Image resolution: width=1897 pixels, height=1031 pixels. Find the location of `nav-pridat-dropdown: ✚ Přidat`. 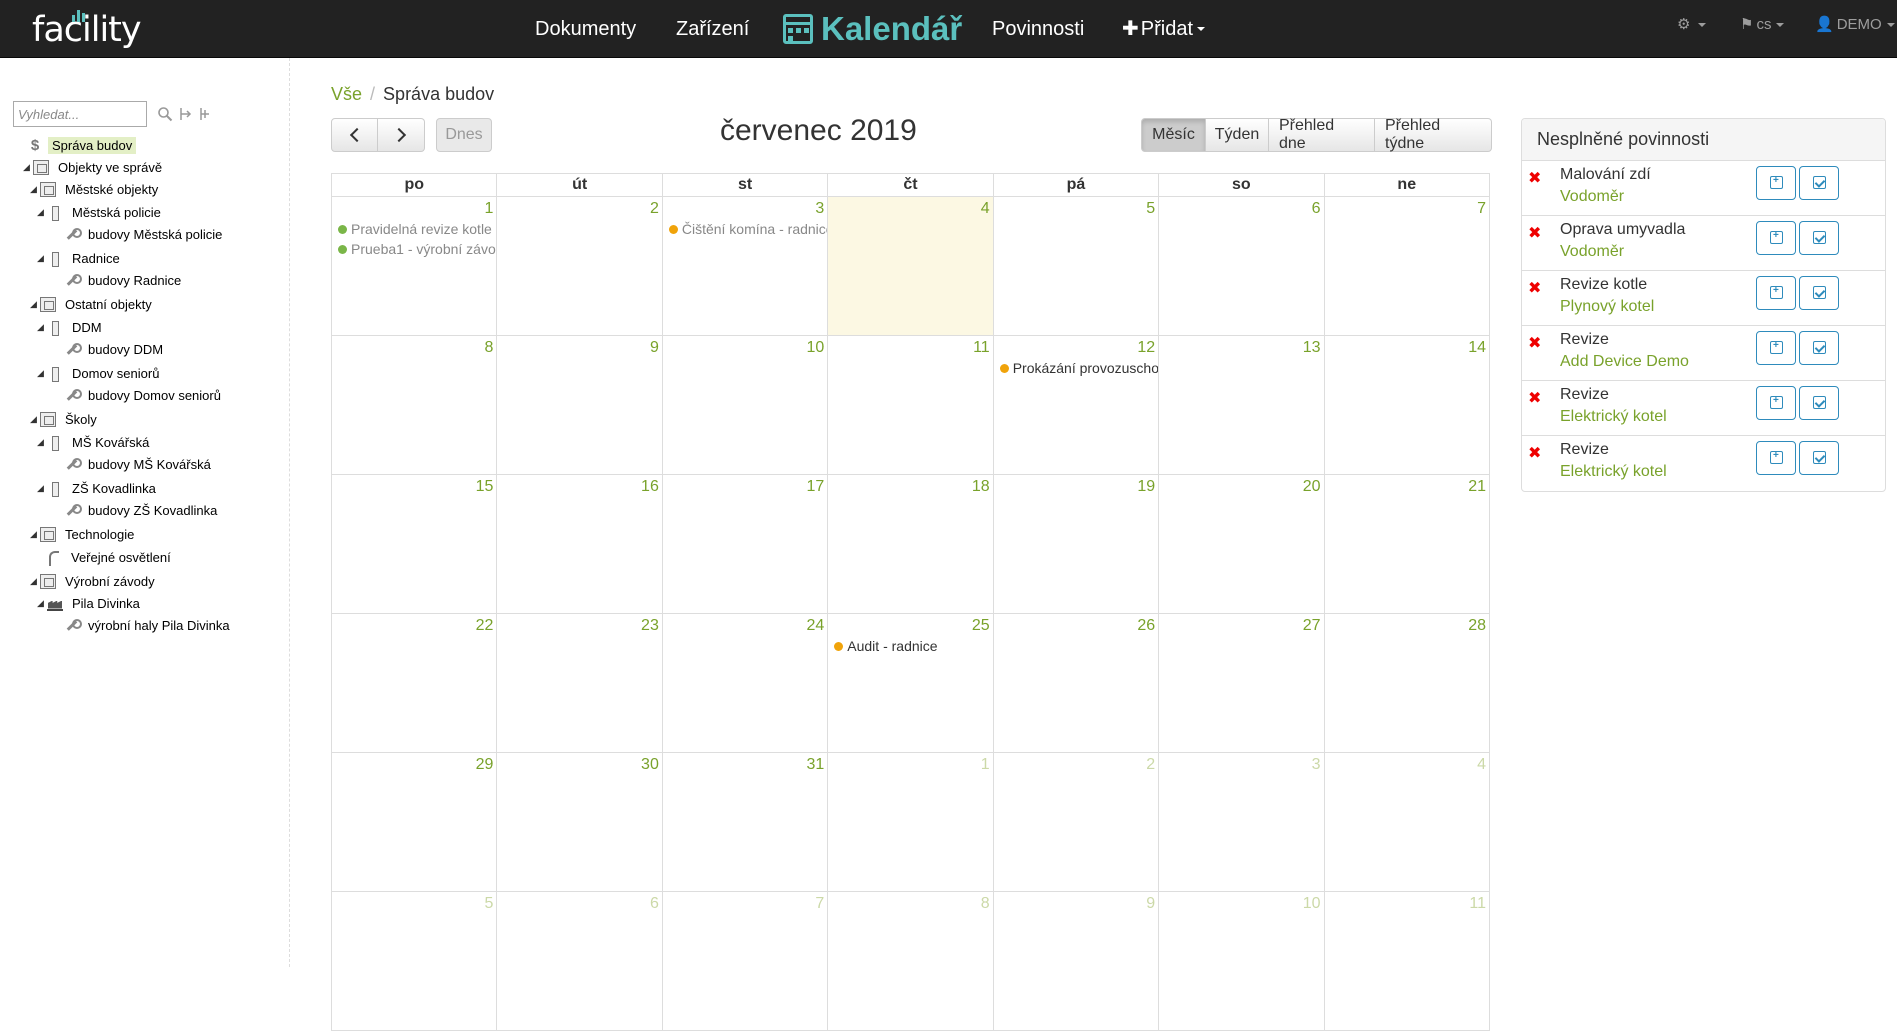

nav-pridat-dropdown: ✚ Přidat is located at coordinates (1164, 29).